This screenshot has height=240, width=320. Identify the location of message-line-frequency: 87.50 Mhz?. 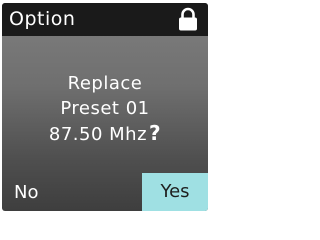
(105, 134).